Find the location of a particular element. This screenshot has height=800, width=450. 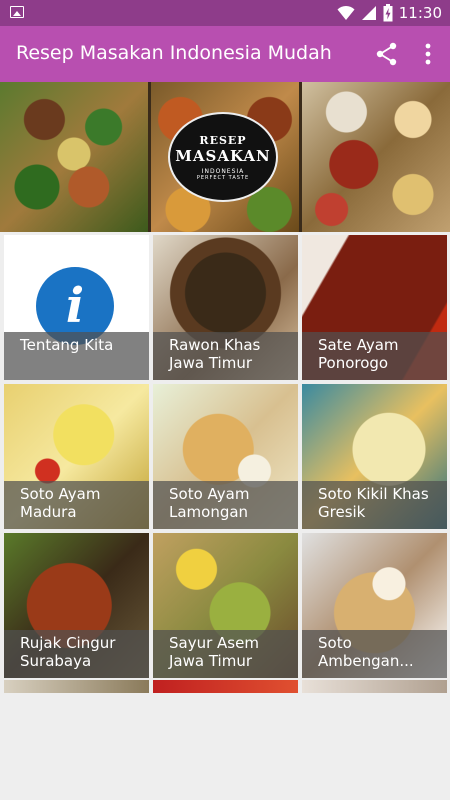

tile-caption: Soto Ayam Madura is located at coordinates (76, 505).